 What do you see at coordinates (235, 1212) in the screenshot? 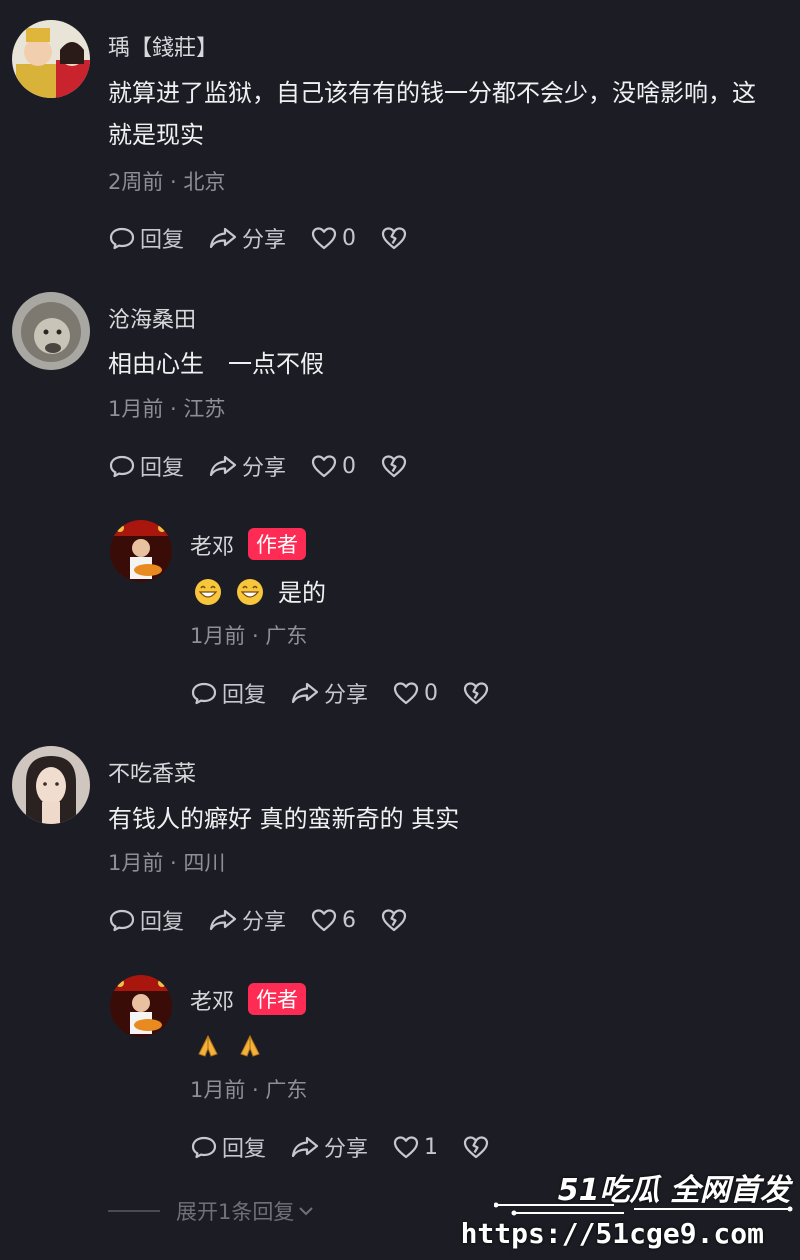
I see `expand-label: 展开1条回复` at bounding box center [235, 1212].